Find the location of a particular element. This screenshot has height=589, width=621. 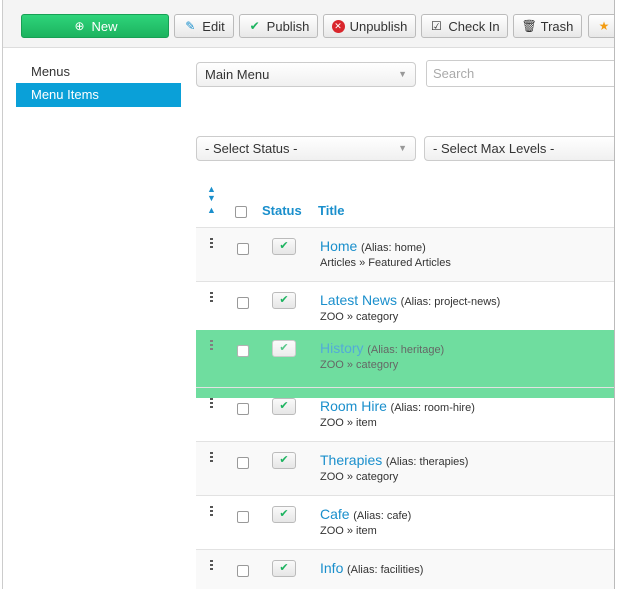

row-title-link: Info is located at coordinates (331, 568).